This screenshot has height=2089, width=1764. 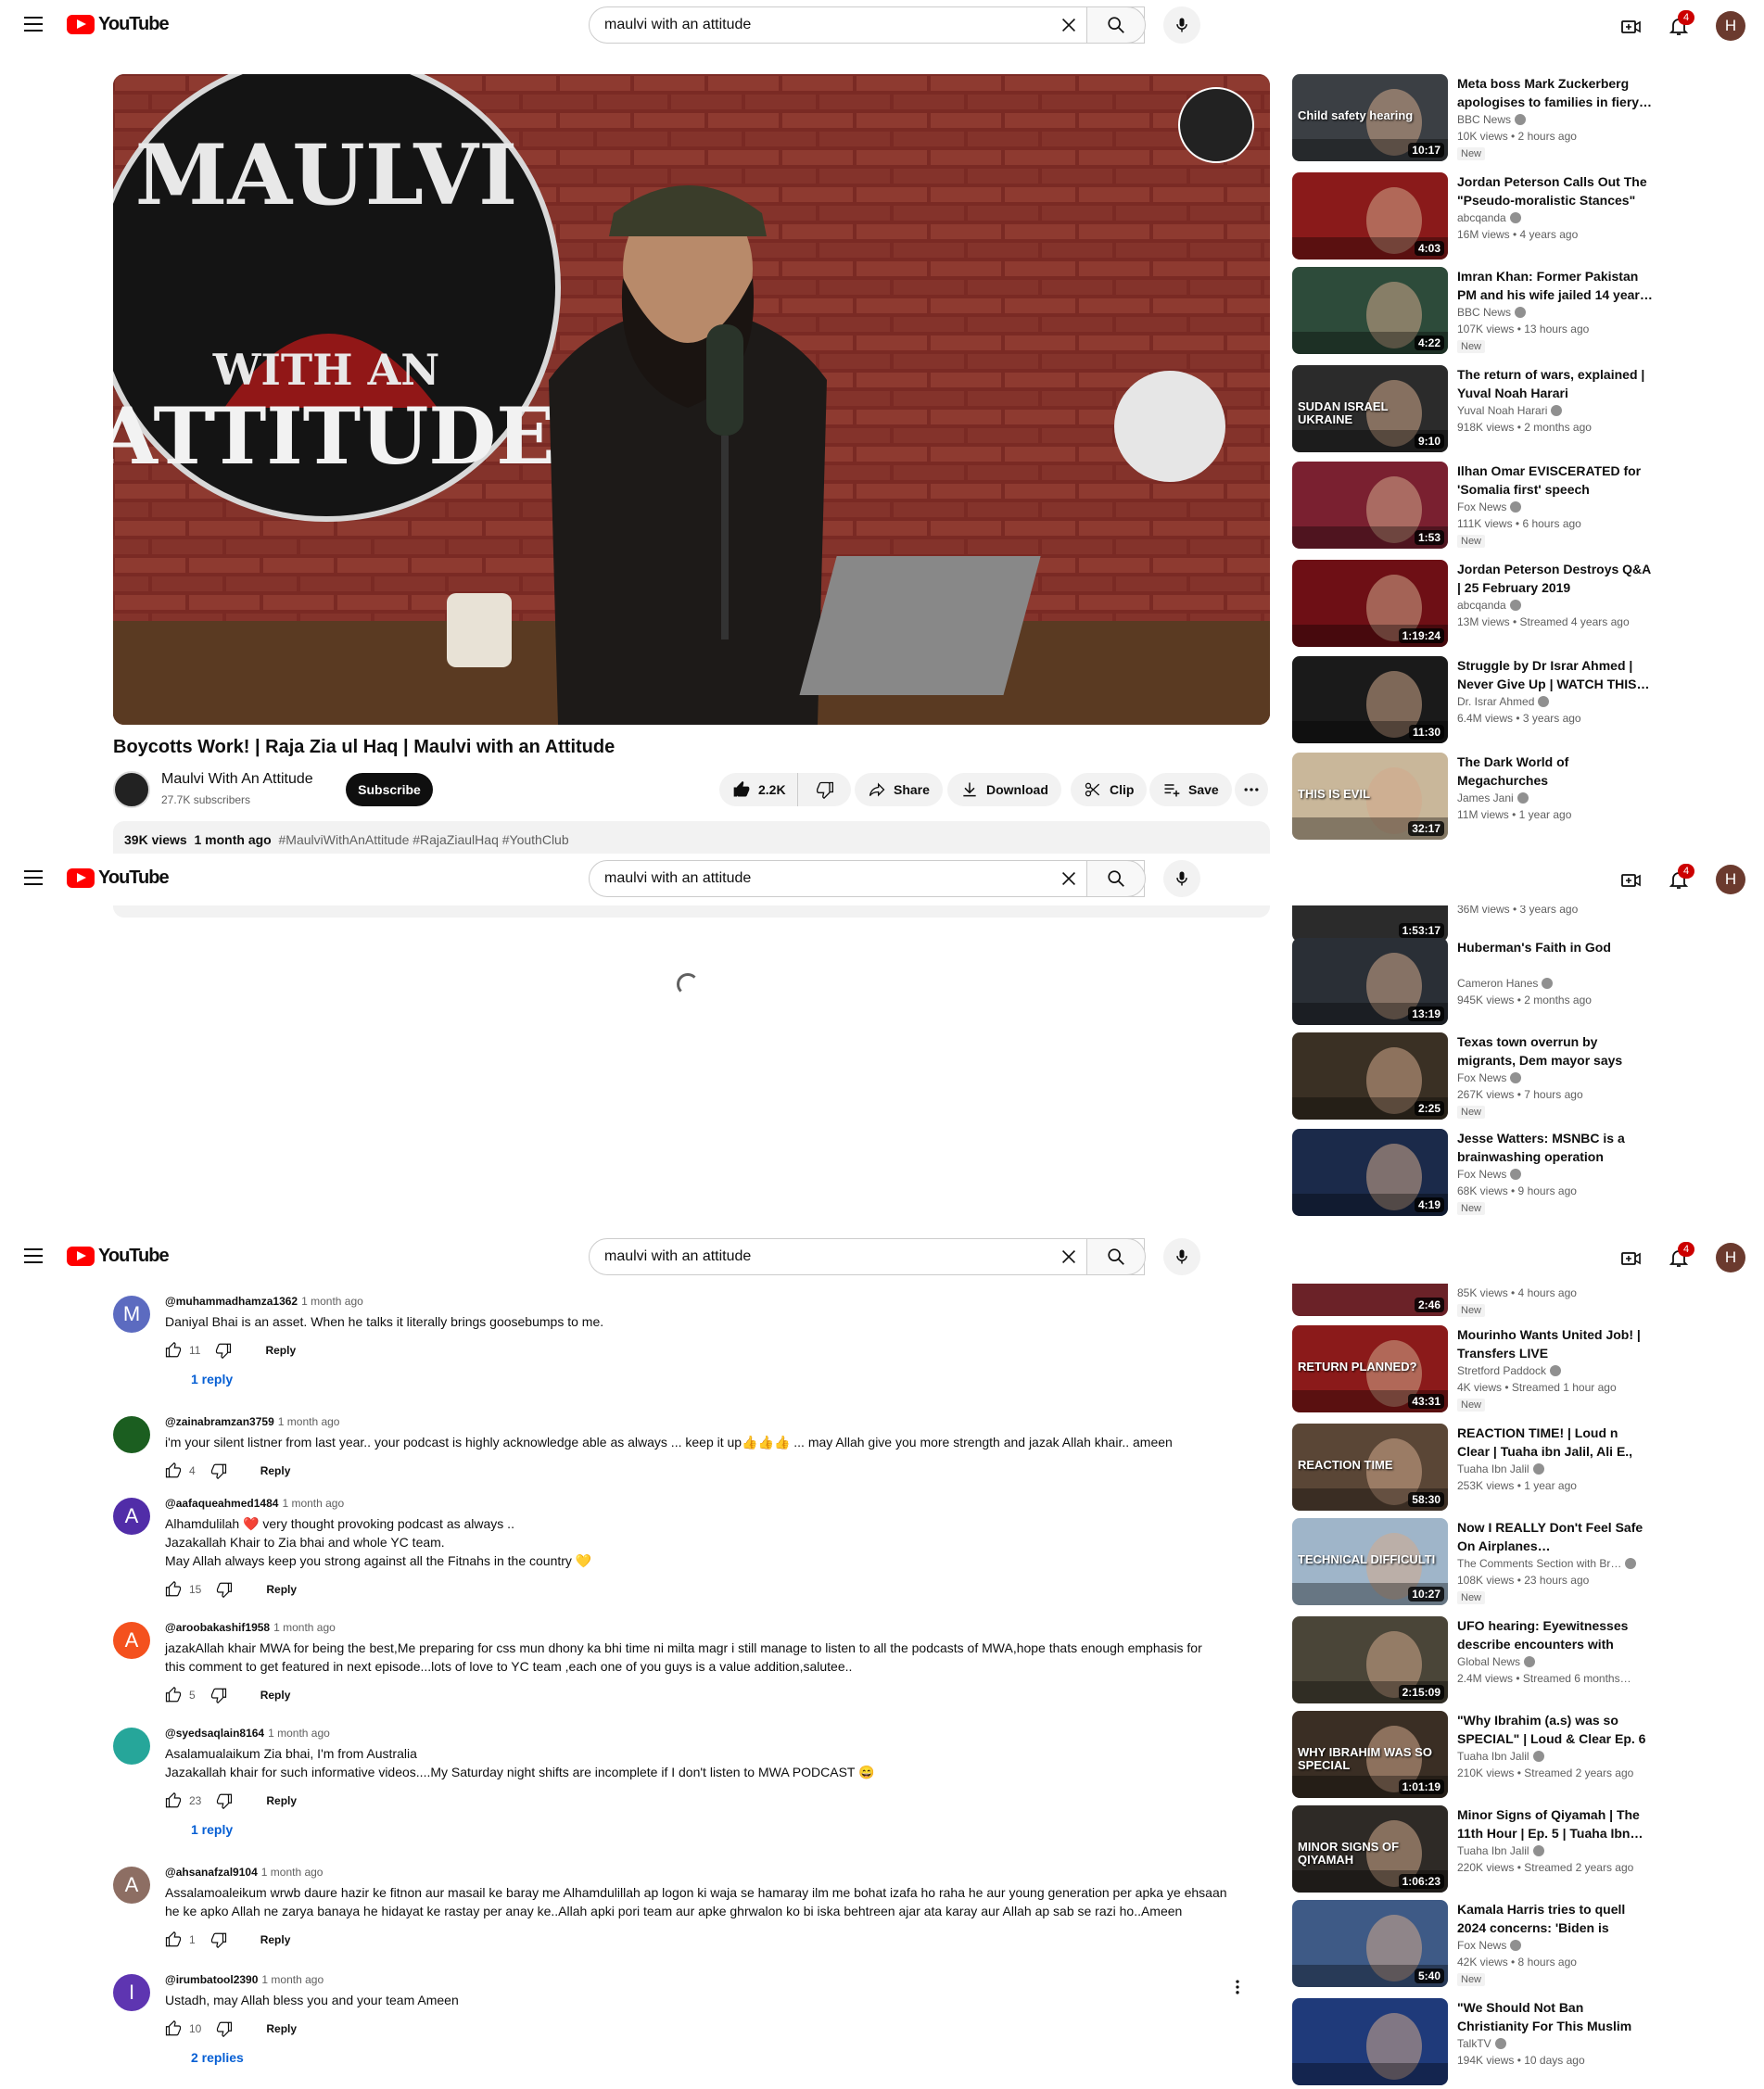 I want to click on recommended-channel: Yuval Noah Harari, so click(x=1555, y=411).